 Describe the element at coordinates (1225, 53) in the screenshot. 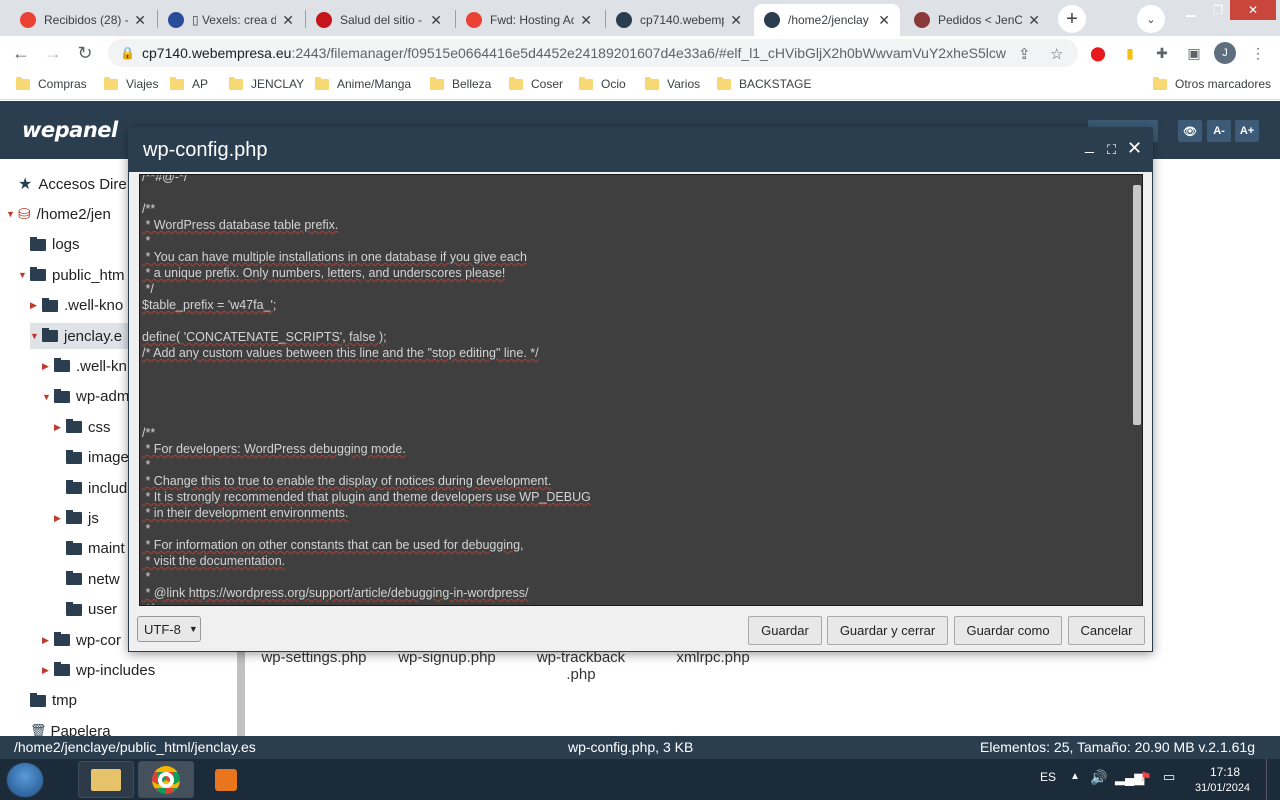

I see `profile-avatar: J` at that location.